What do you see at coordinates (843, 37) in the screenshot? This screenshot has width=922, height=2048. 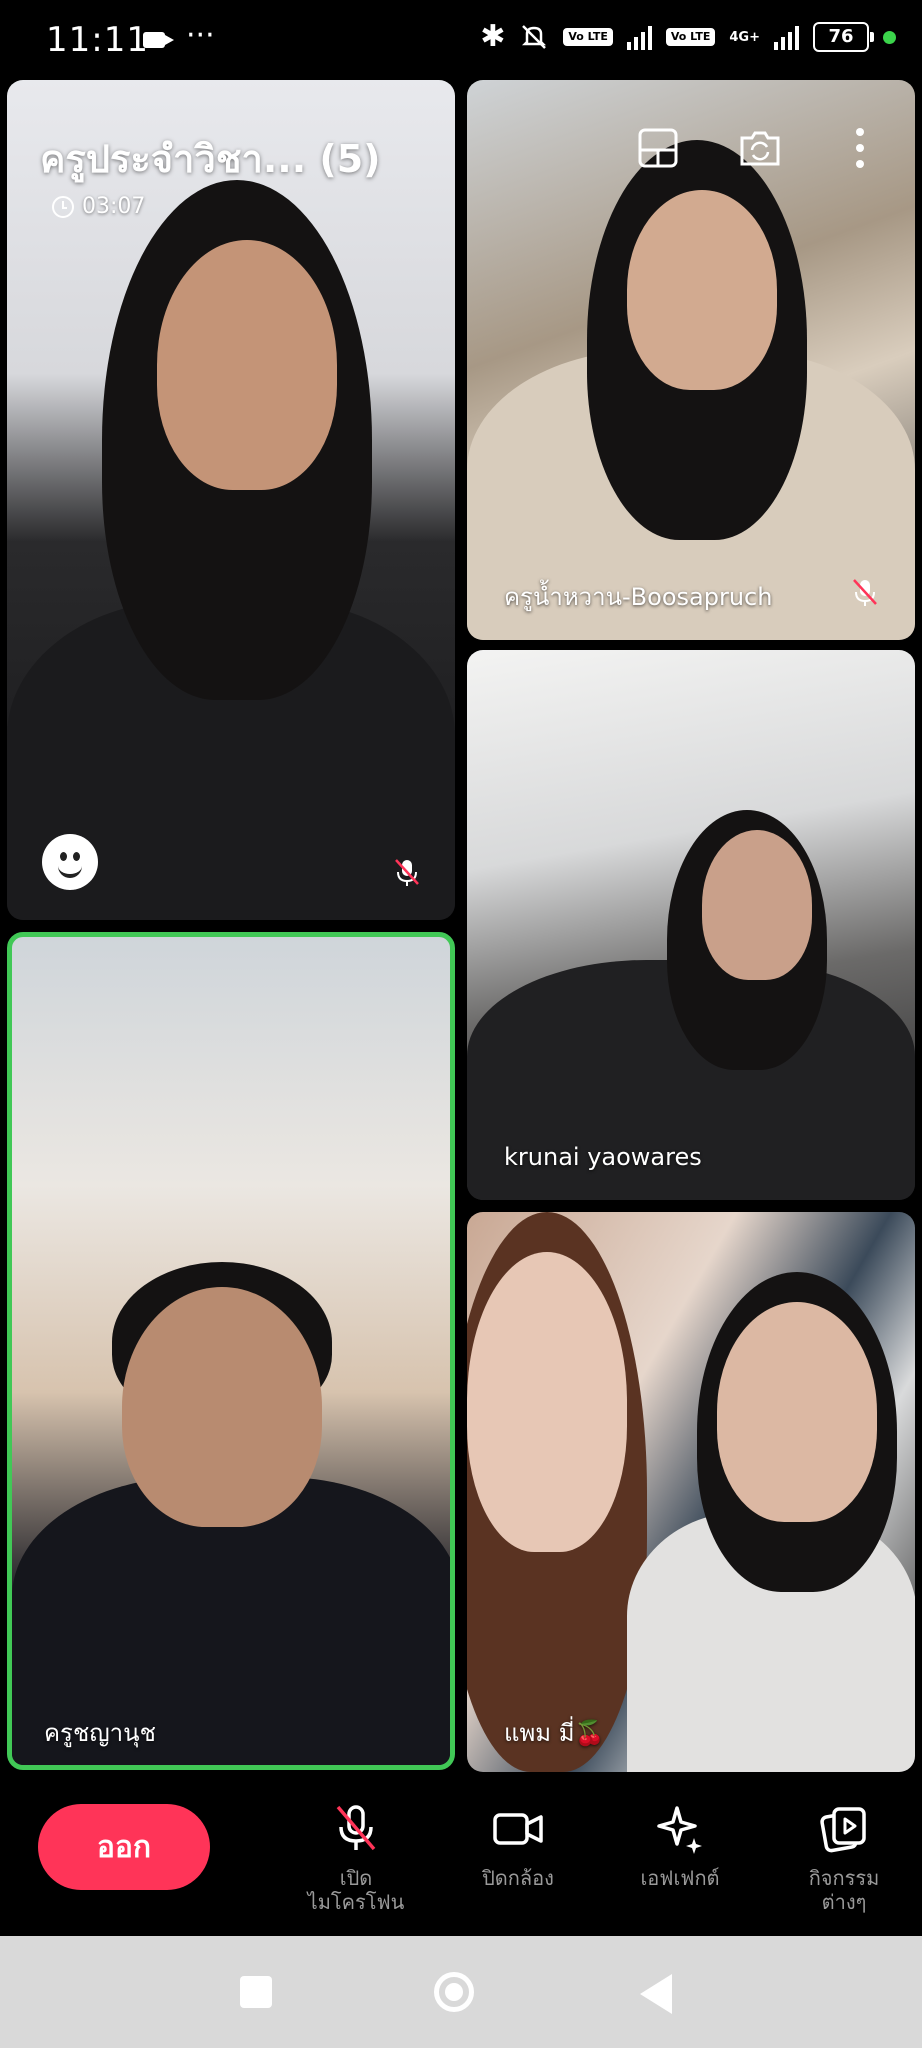 I see `battery-icon: 76` at bounding box center [843, 37].